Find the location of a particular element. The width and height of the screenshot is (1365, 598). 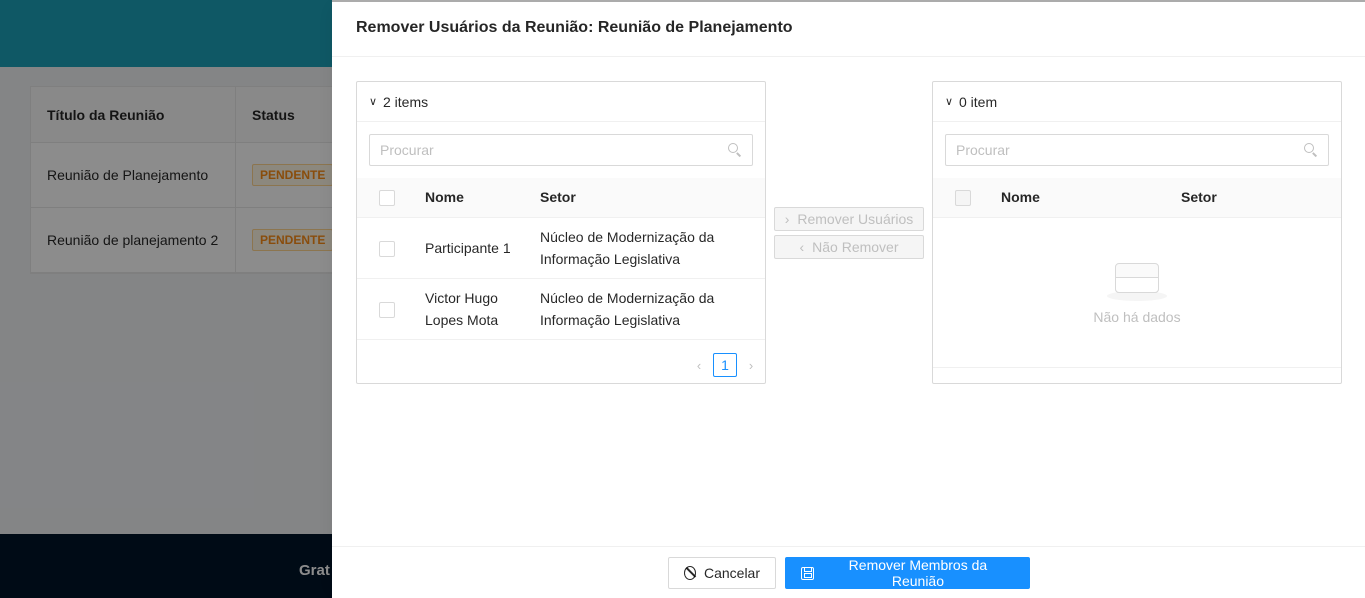

save-icon is located at coordinates (807, 573).